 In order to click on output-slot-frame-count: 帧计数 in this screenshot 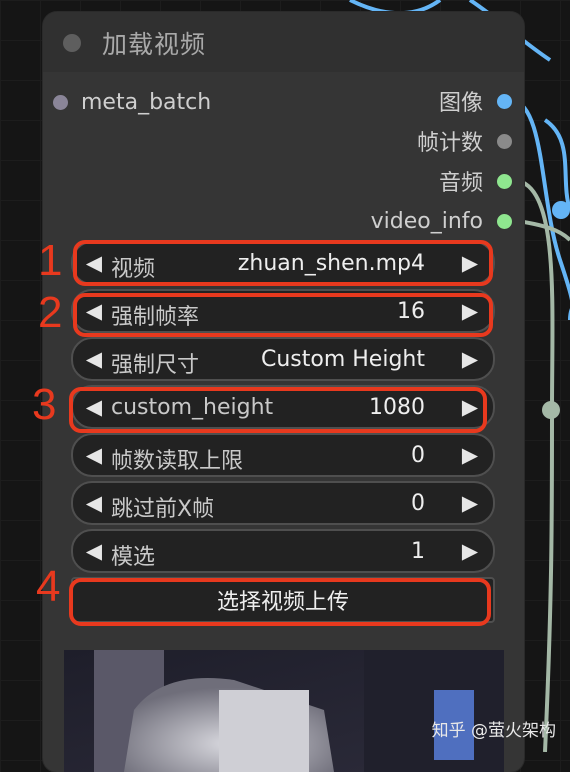, I will do `click(464, 141)`.